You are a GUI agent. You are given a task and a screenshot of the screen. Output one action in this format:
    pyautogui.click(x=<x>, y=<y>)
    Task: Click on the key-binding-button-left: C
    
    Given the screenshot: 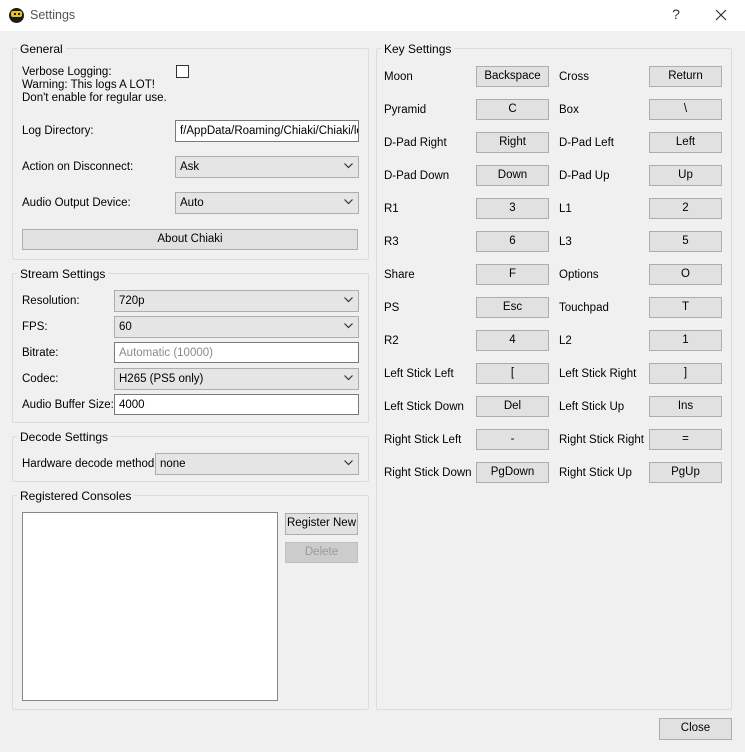 What is the action you would take?
    pyautogui.click(x=512, y=109)
    